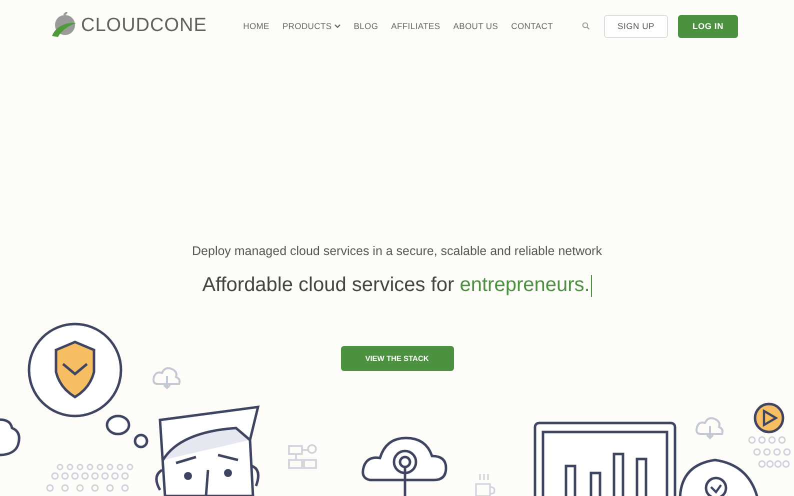  Describe the element at coordinates (256, 26) in the screenshot. I see `nav-link: HOME` at that location.